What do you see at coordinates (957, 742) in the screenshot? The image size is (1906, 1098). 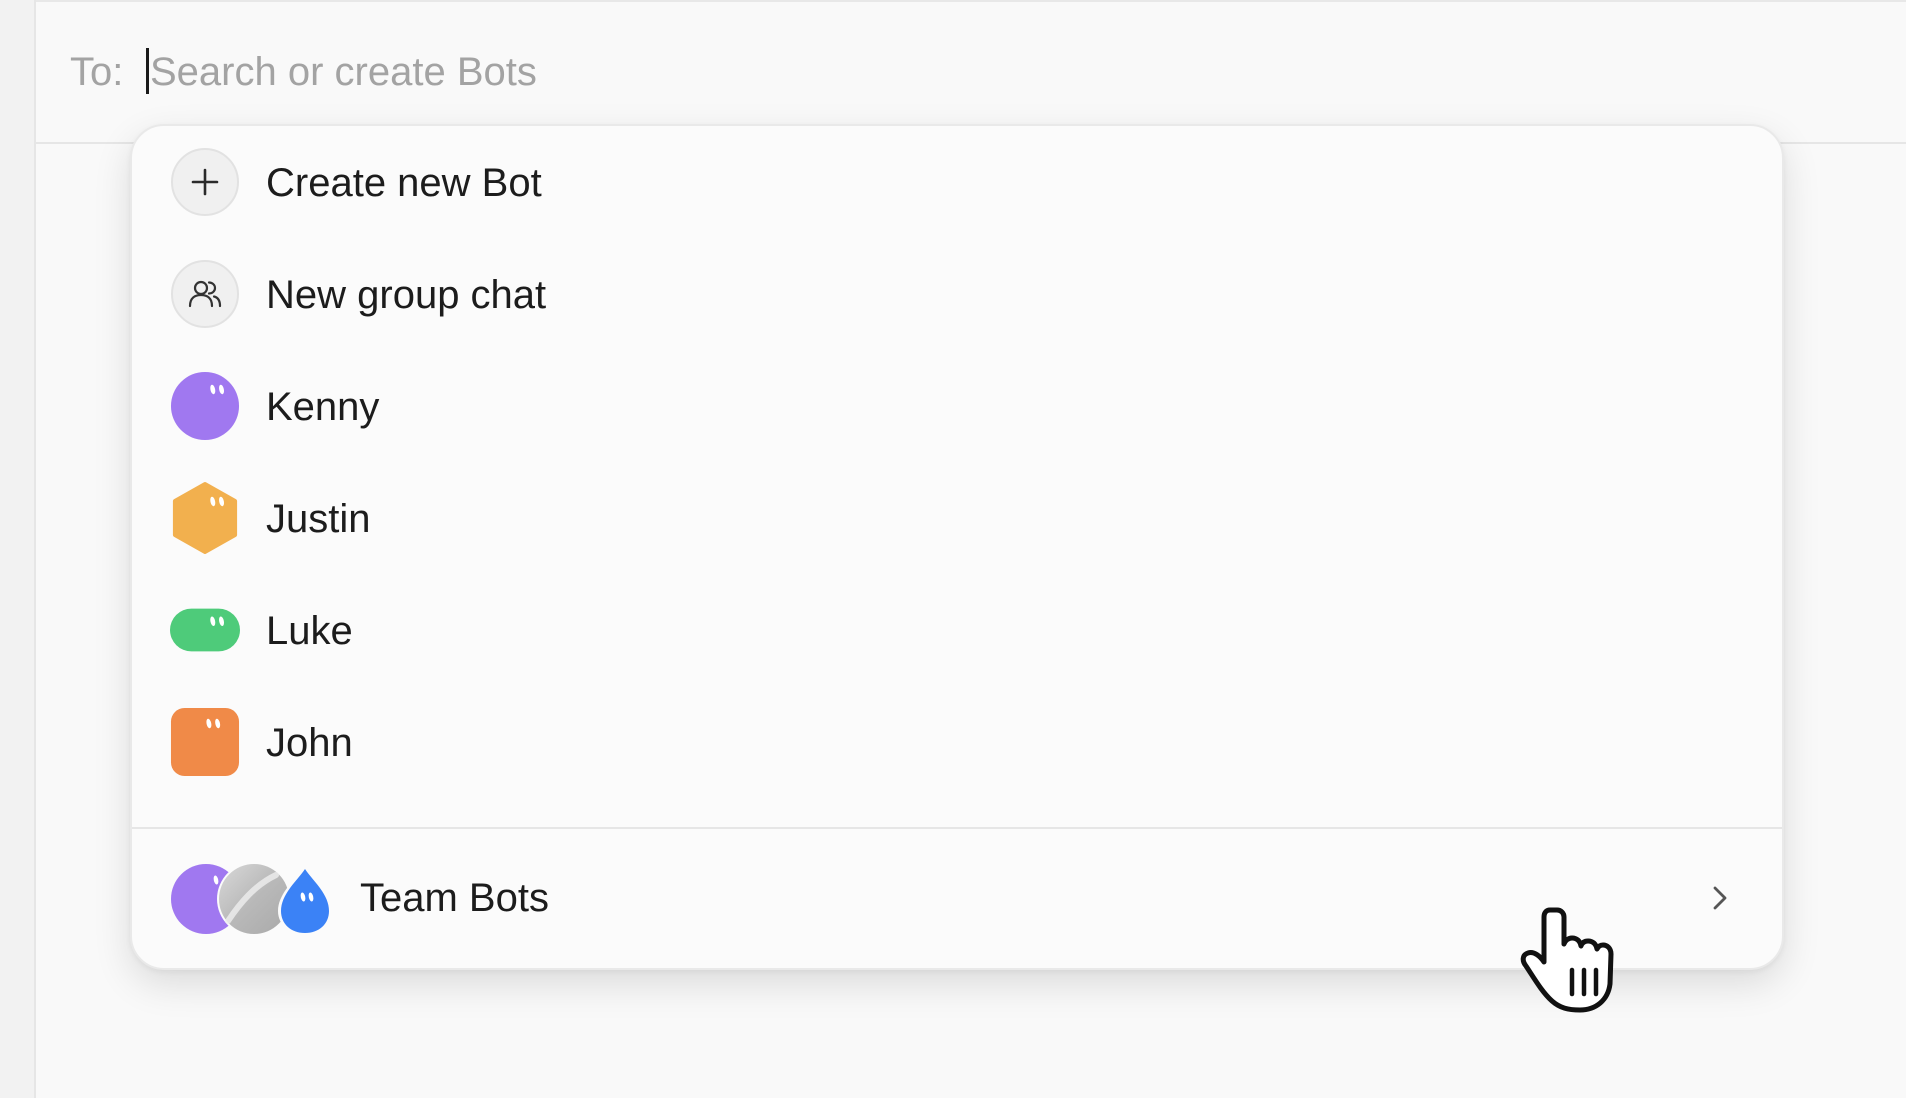 I see `bot-item-john: John` at bounding box center [957, 742].